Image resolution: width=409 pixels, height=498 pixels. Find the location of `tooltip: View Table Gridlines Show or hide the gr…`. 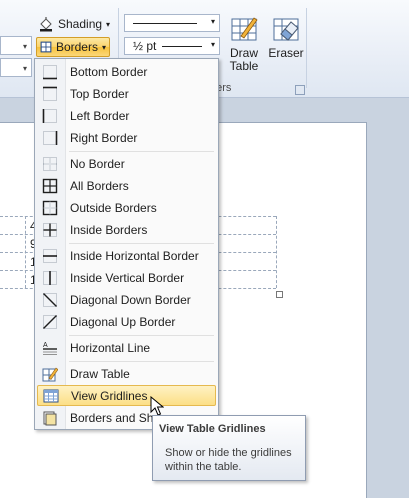

tooltip: View Table Gridlines Show or hide the gr… is located at coordinates (229, 448).